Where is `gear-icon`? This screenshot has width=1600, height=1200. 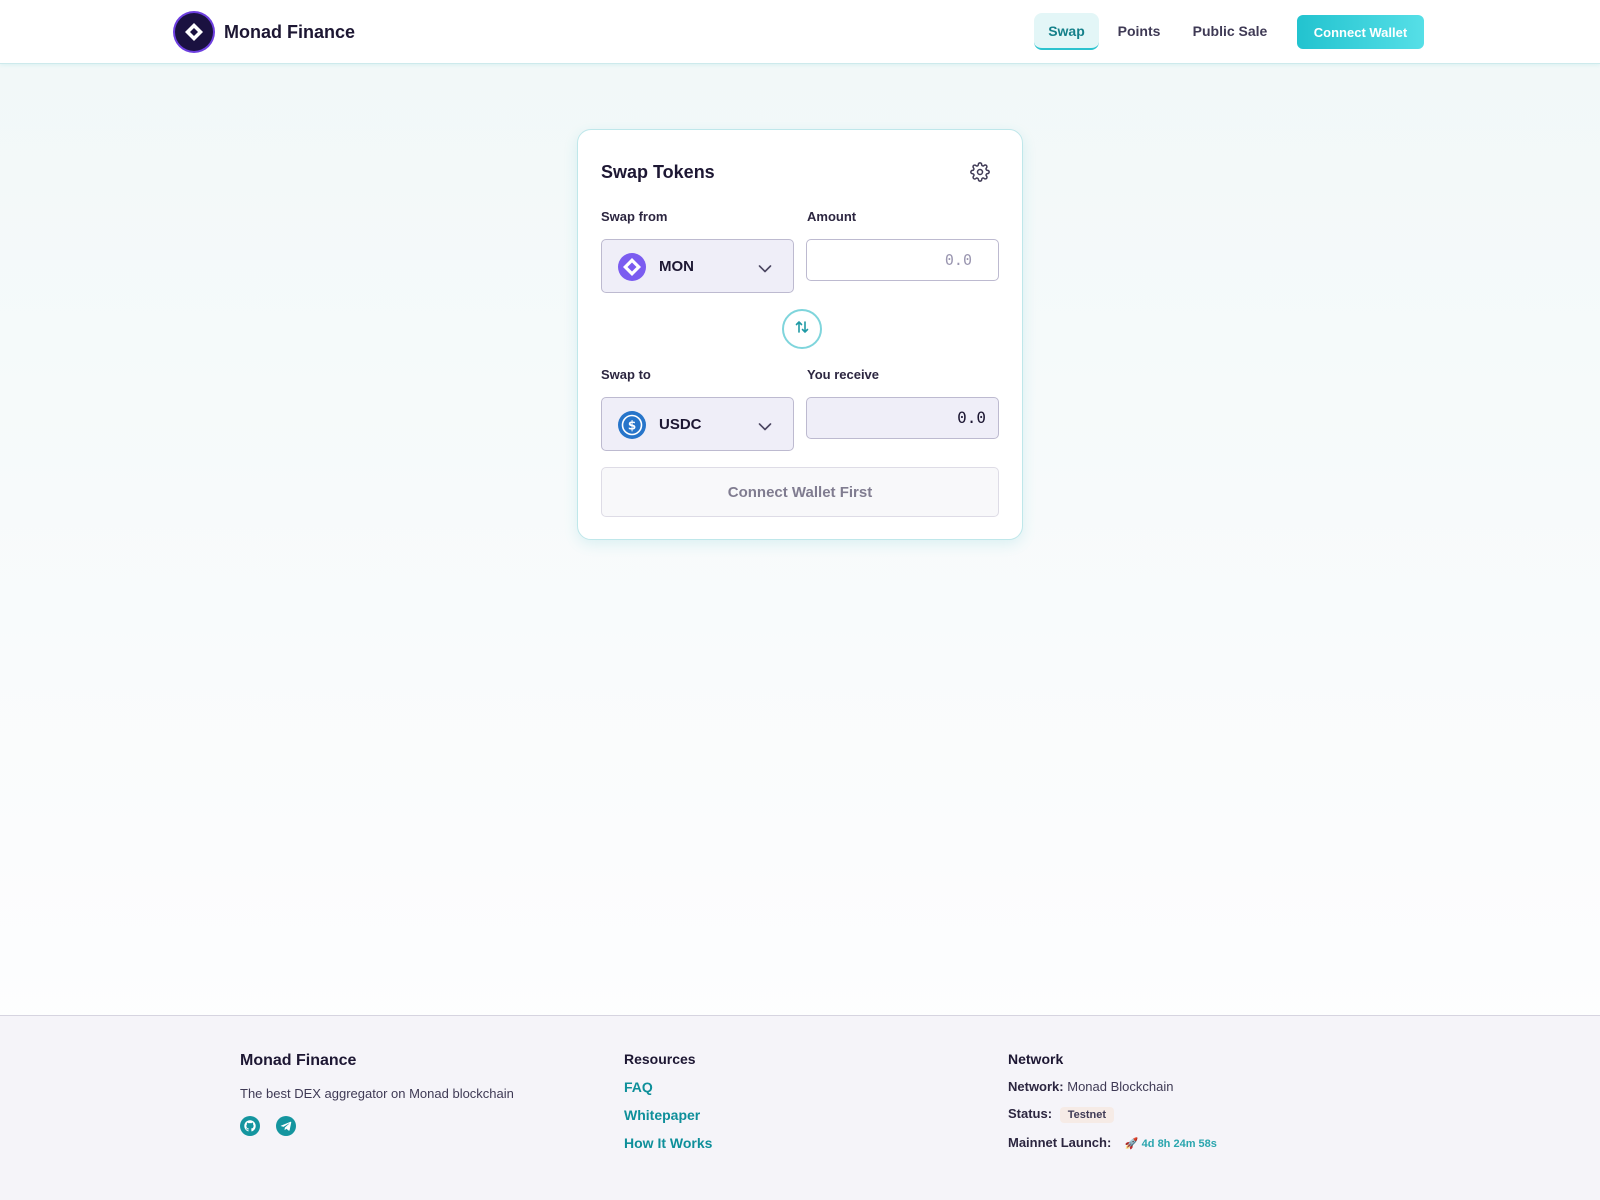 gear-icon is located at coordinates (980, 172).